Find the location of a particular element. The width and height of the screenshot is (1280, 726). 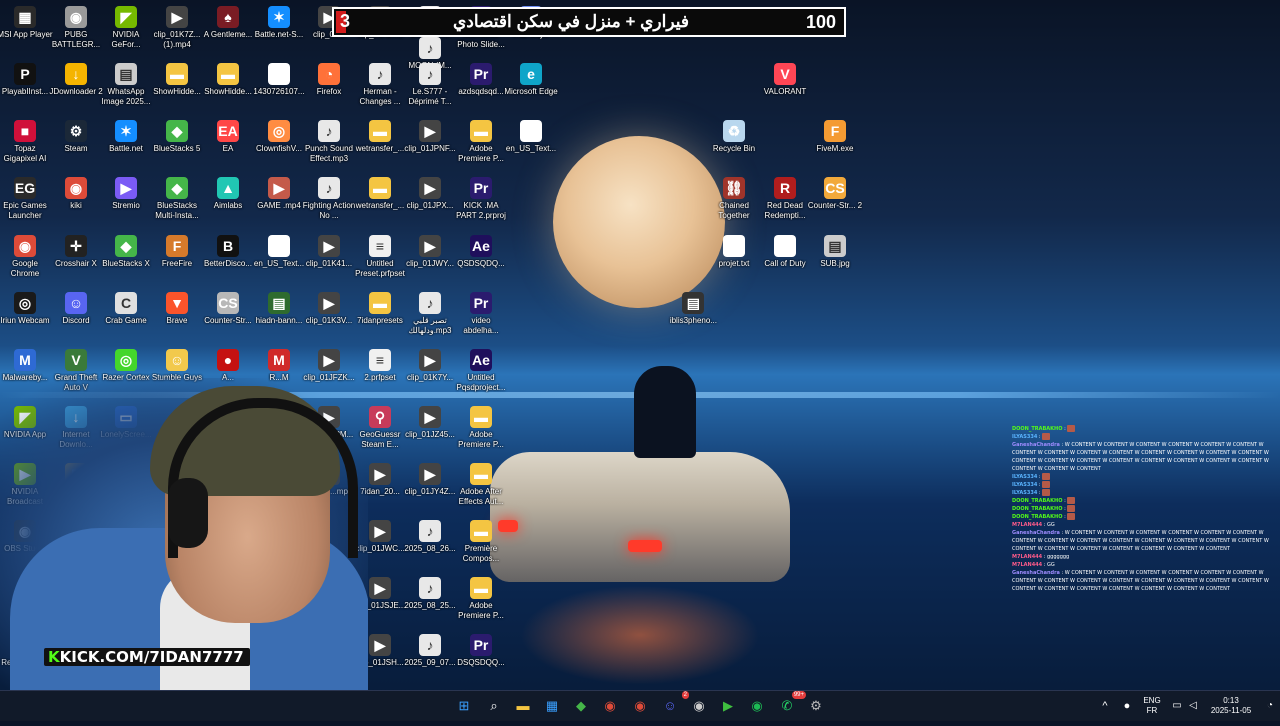

desktop-icon: F FiveM.exe is located at coordinates (835, 148).